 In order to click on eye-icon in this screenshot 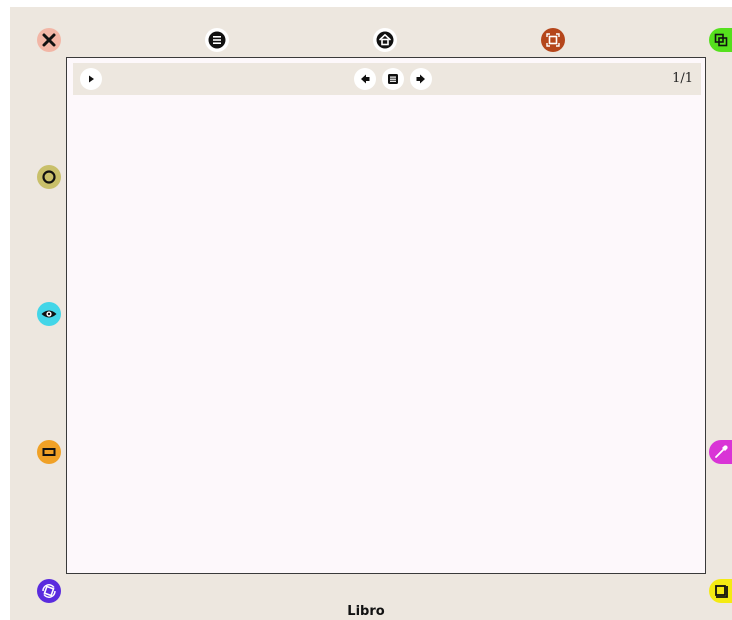, I will do `click(49, 314)`.